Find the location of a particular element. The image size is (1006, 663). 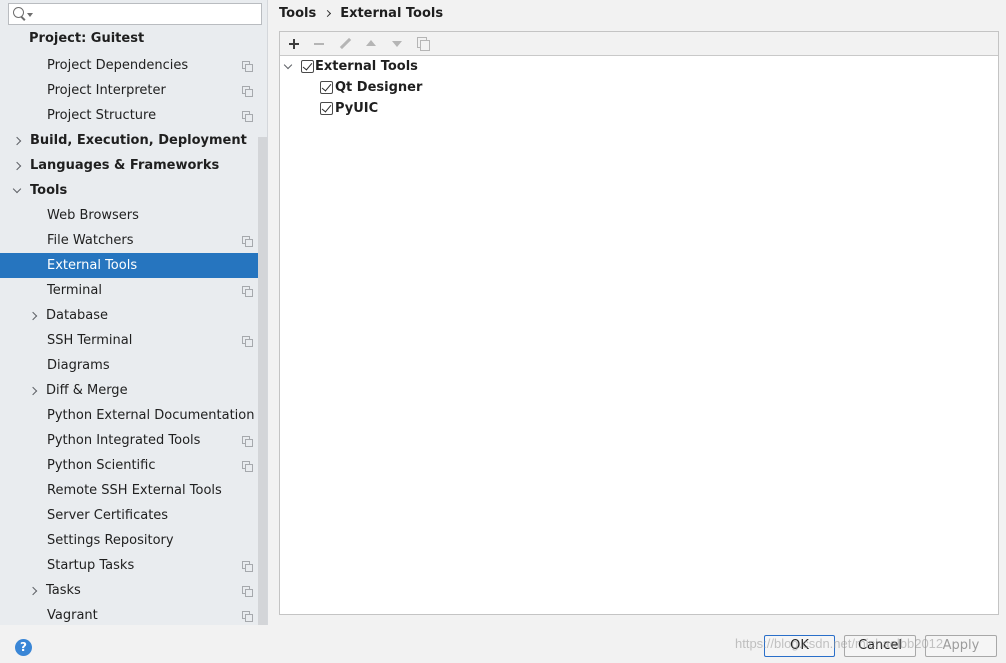

sidebar-item-label: Tools is located at coordinates (49, 190).